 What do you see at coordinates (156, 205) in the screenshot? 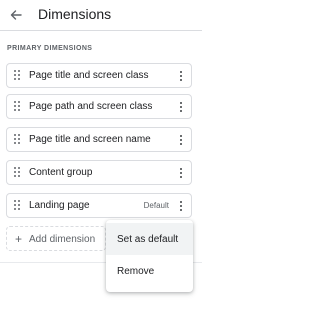
I see `default-badge: Default` at bounding box center [156, 205].